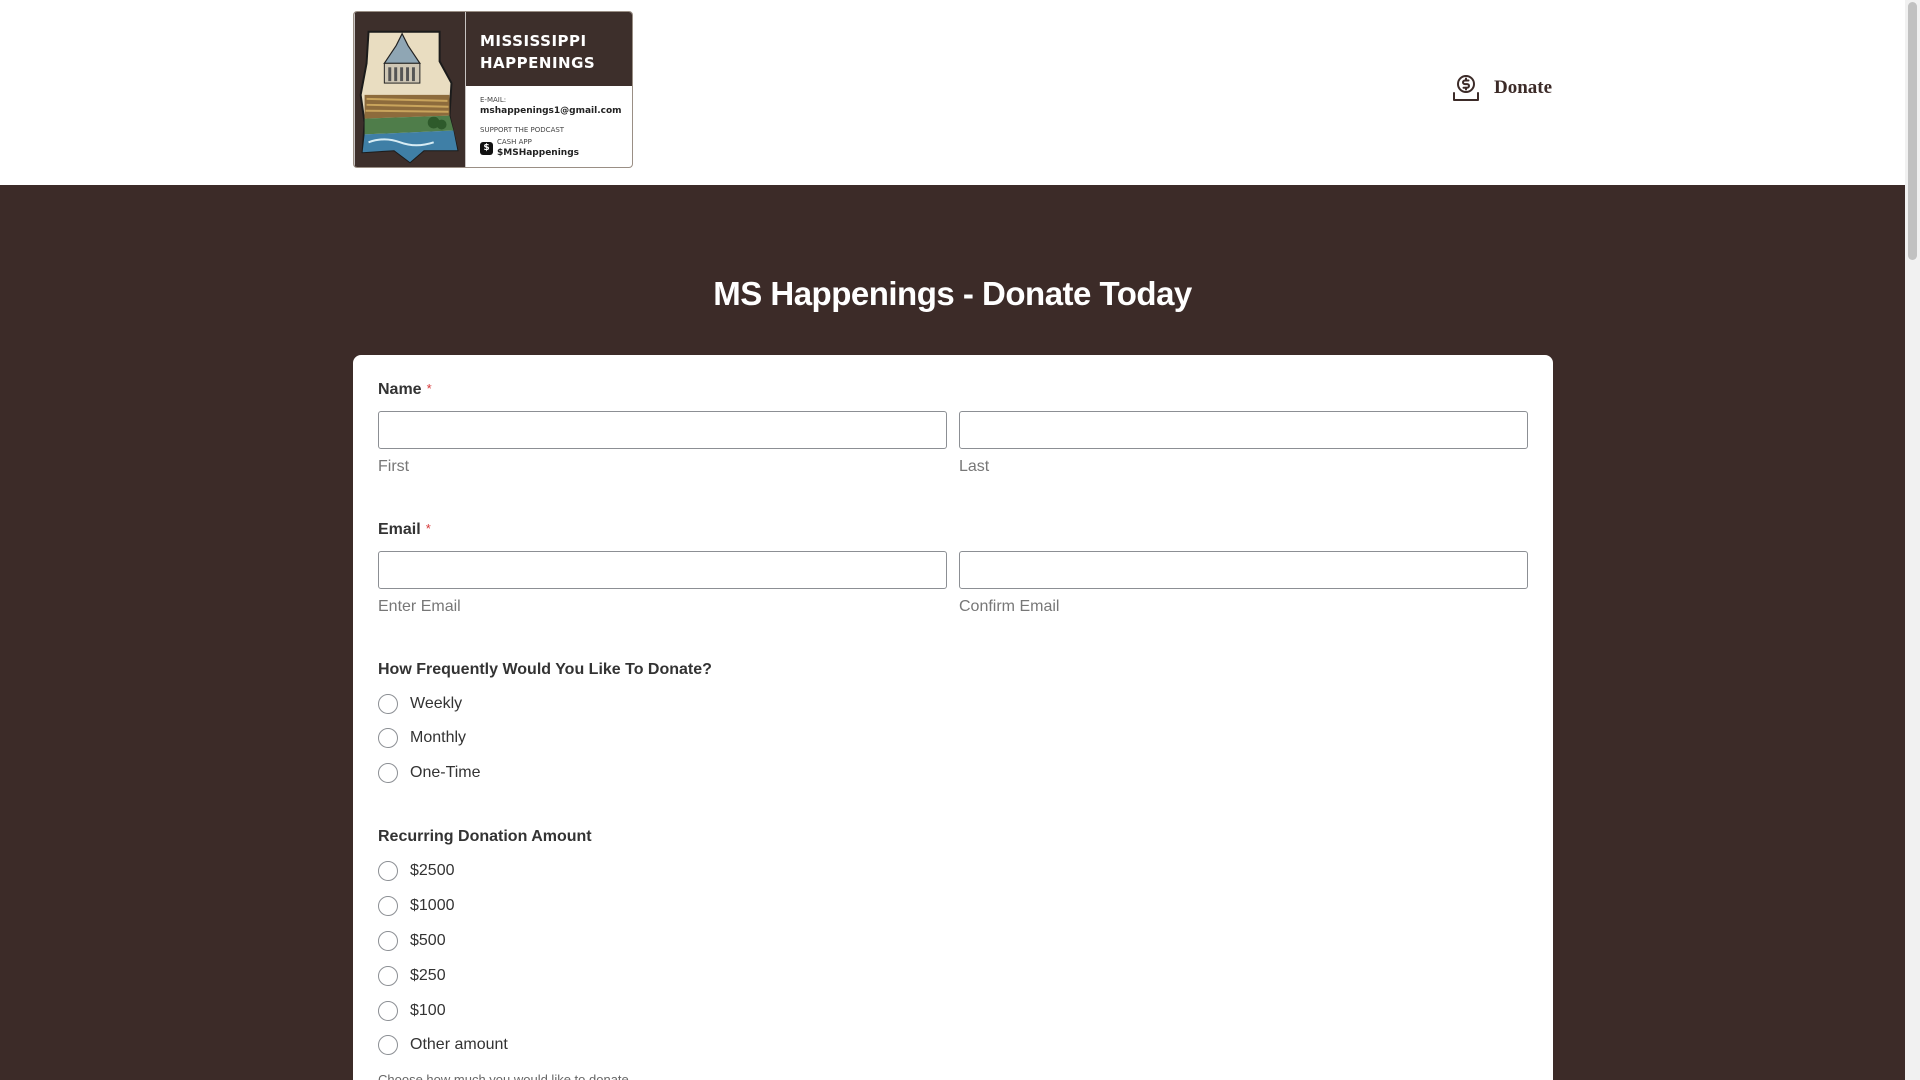 The width and height of the screenshot is (1920, 1080). I want to click on email-label-text: Email, so click(399, 529).